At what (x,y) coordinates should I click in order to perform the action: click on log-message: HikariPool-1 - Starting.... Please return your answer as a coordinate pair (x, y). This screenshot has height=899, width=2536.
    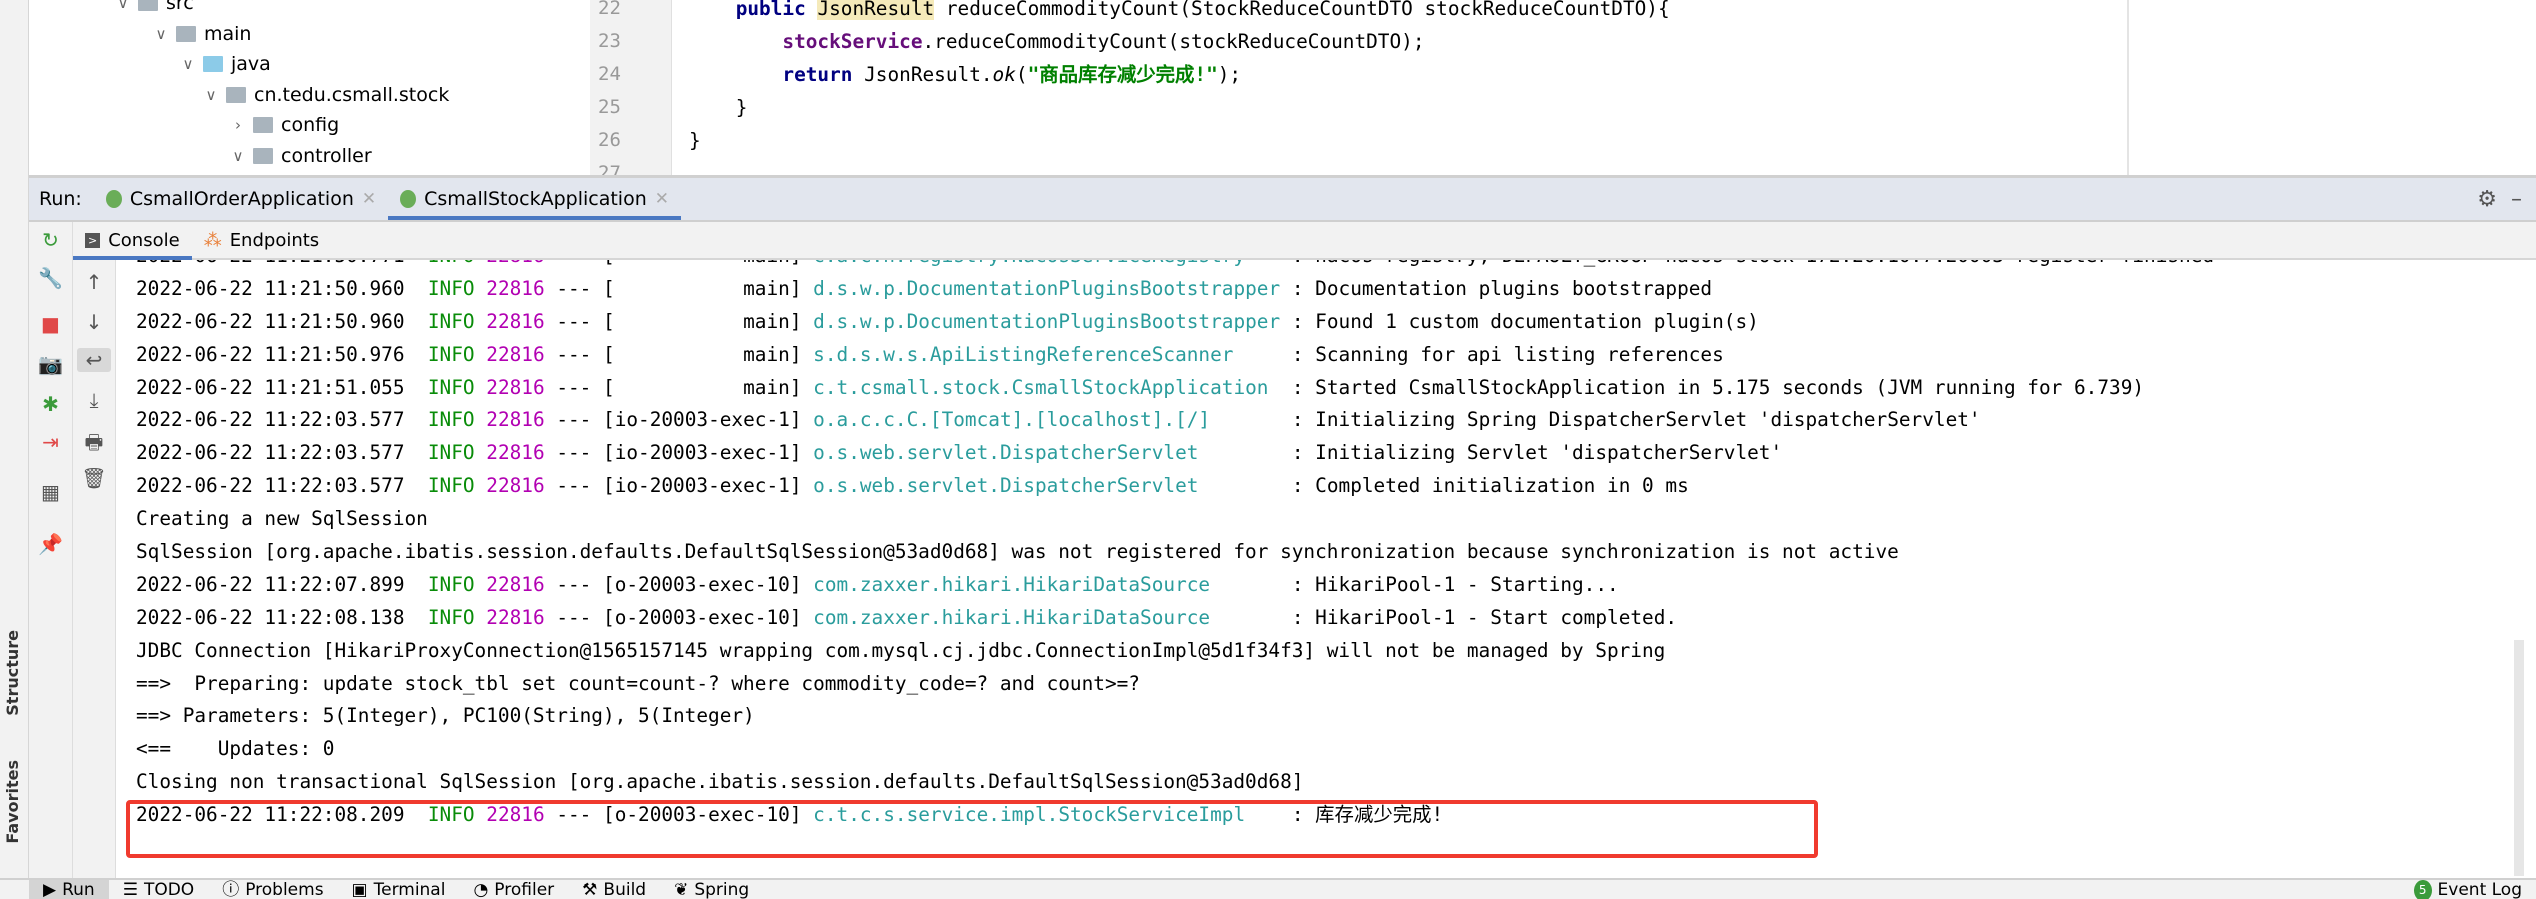
    Looking at the image, I should click on (1467, 584).